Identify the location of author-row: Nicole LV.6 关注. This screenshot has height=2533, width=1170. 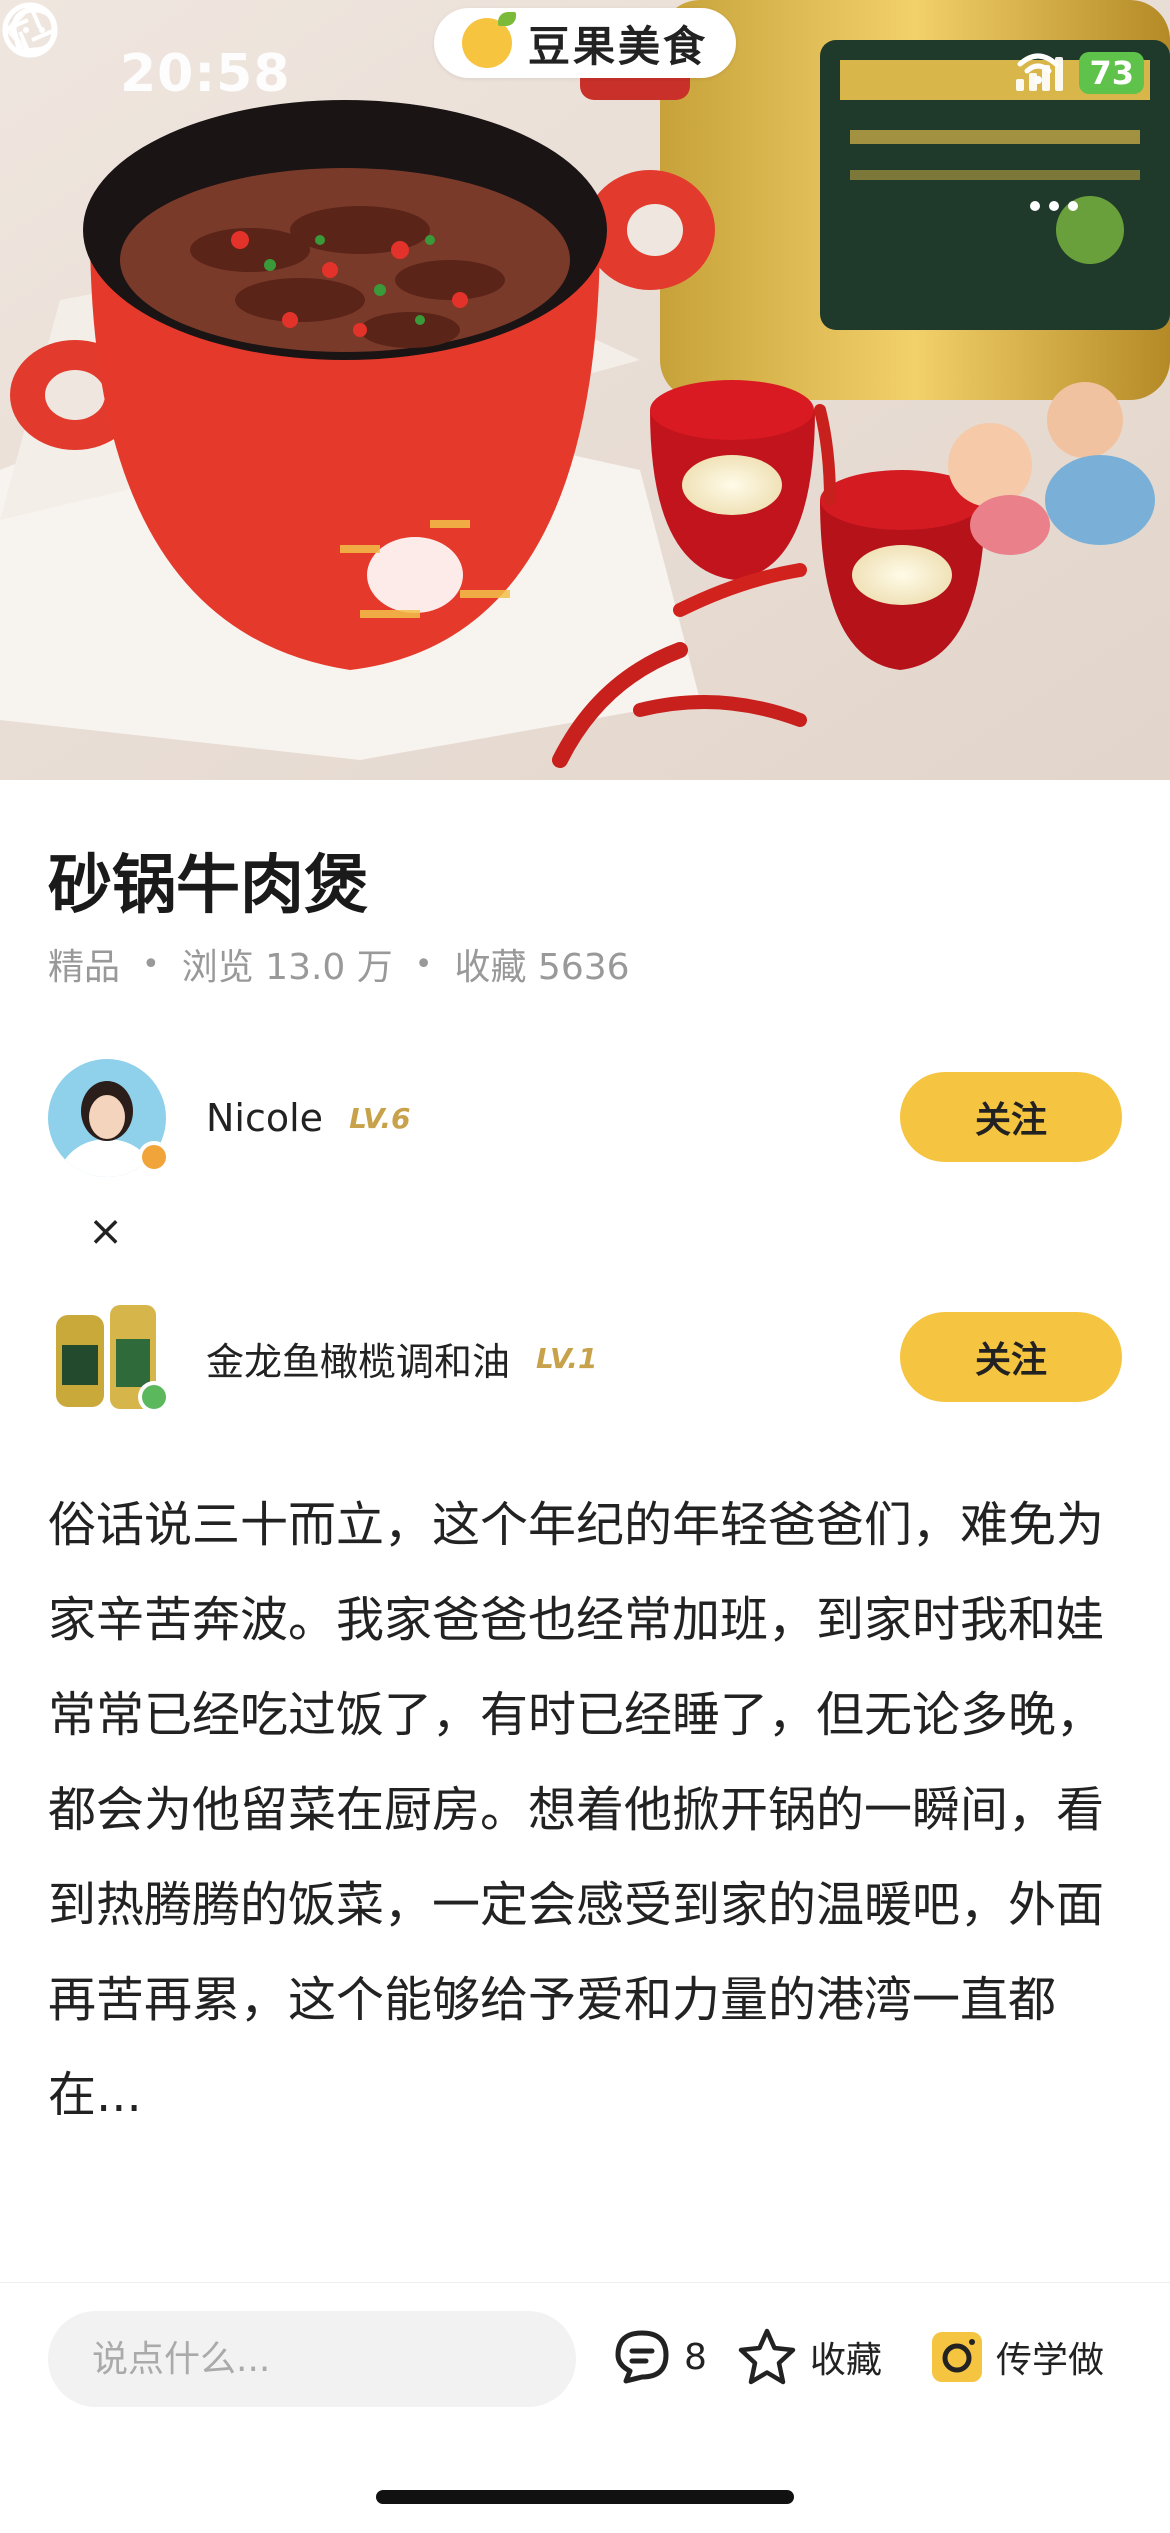
(585, 1118).